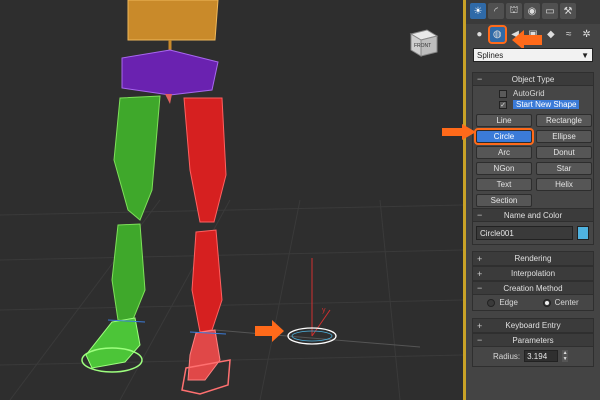 The image size is (600, 400). Describe the element at coordinates (527, 40) in the screenshot. I see `annotation-arrow-shapes` at that location.